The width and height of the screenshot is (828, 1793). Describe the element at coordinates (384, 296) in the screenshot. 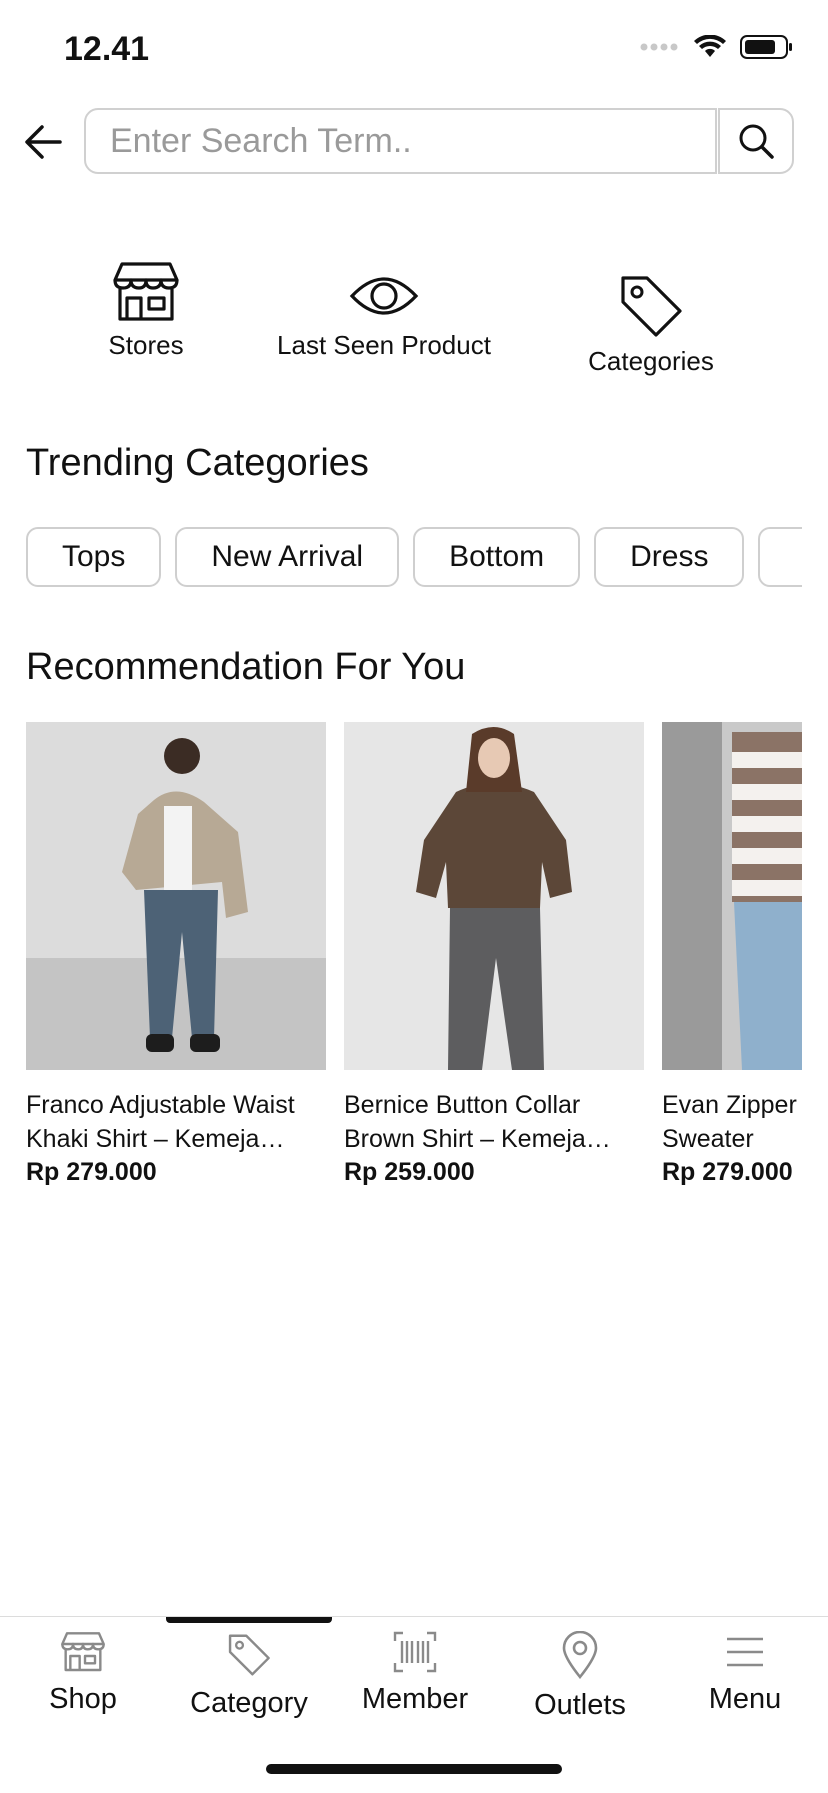

I see `eye-icon` at that location.